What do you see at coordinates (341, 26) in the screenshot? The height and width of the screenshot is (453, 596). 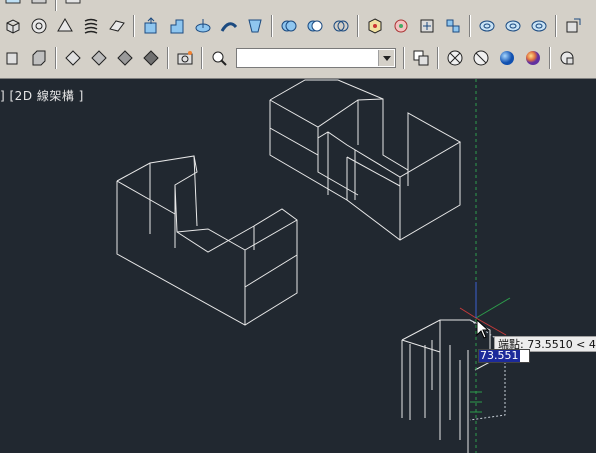 I see `intersect-icon` at bounding box center [341, 26].